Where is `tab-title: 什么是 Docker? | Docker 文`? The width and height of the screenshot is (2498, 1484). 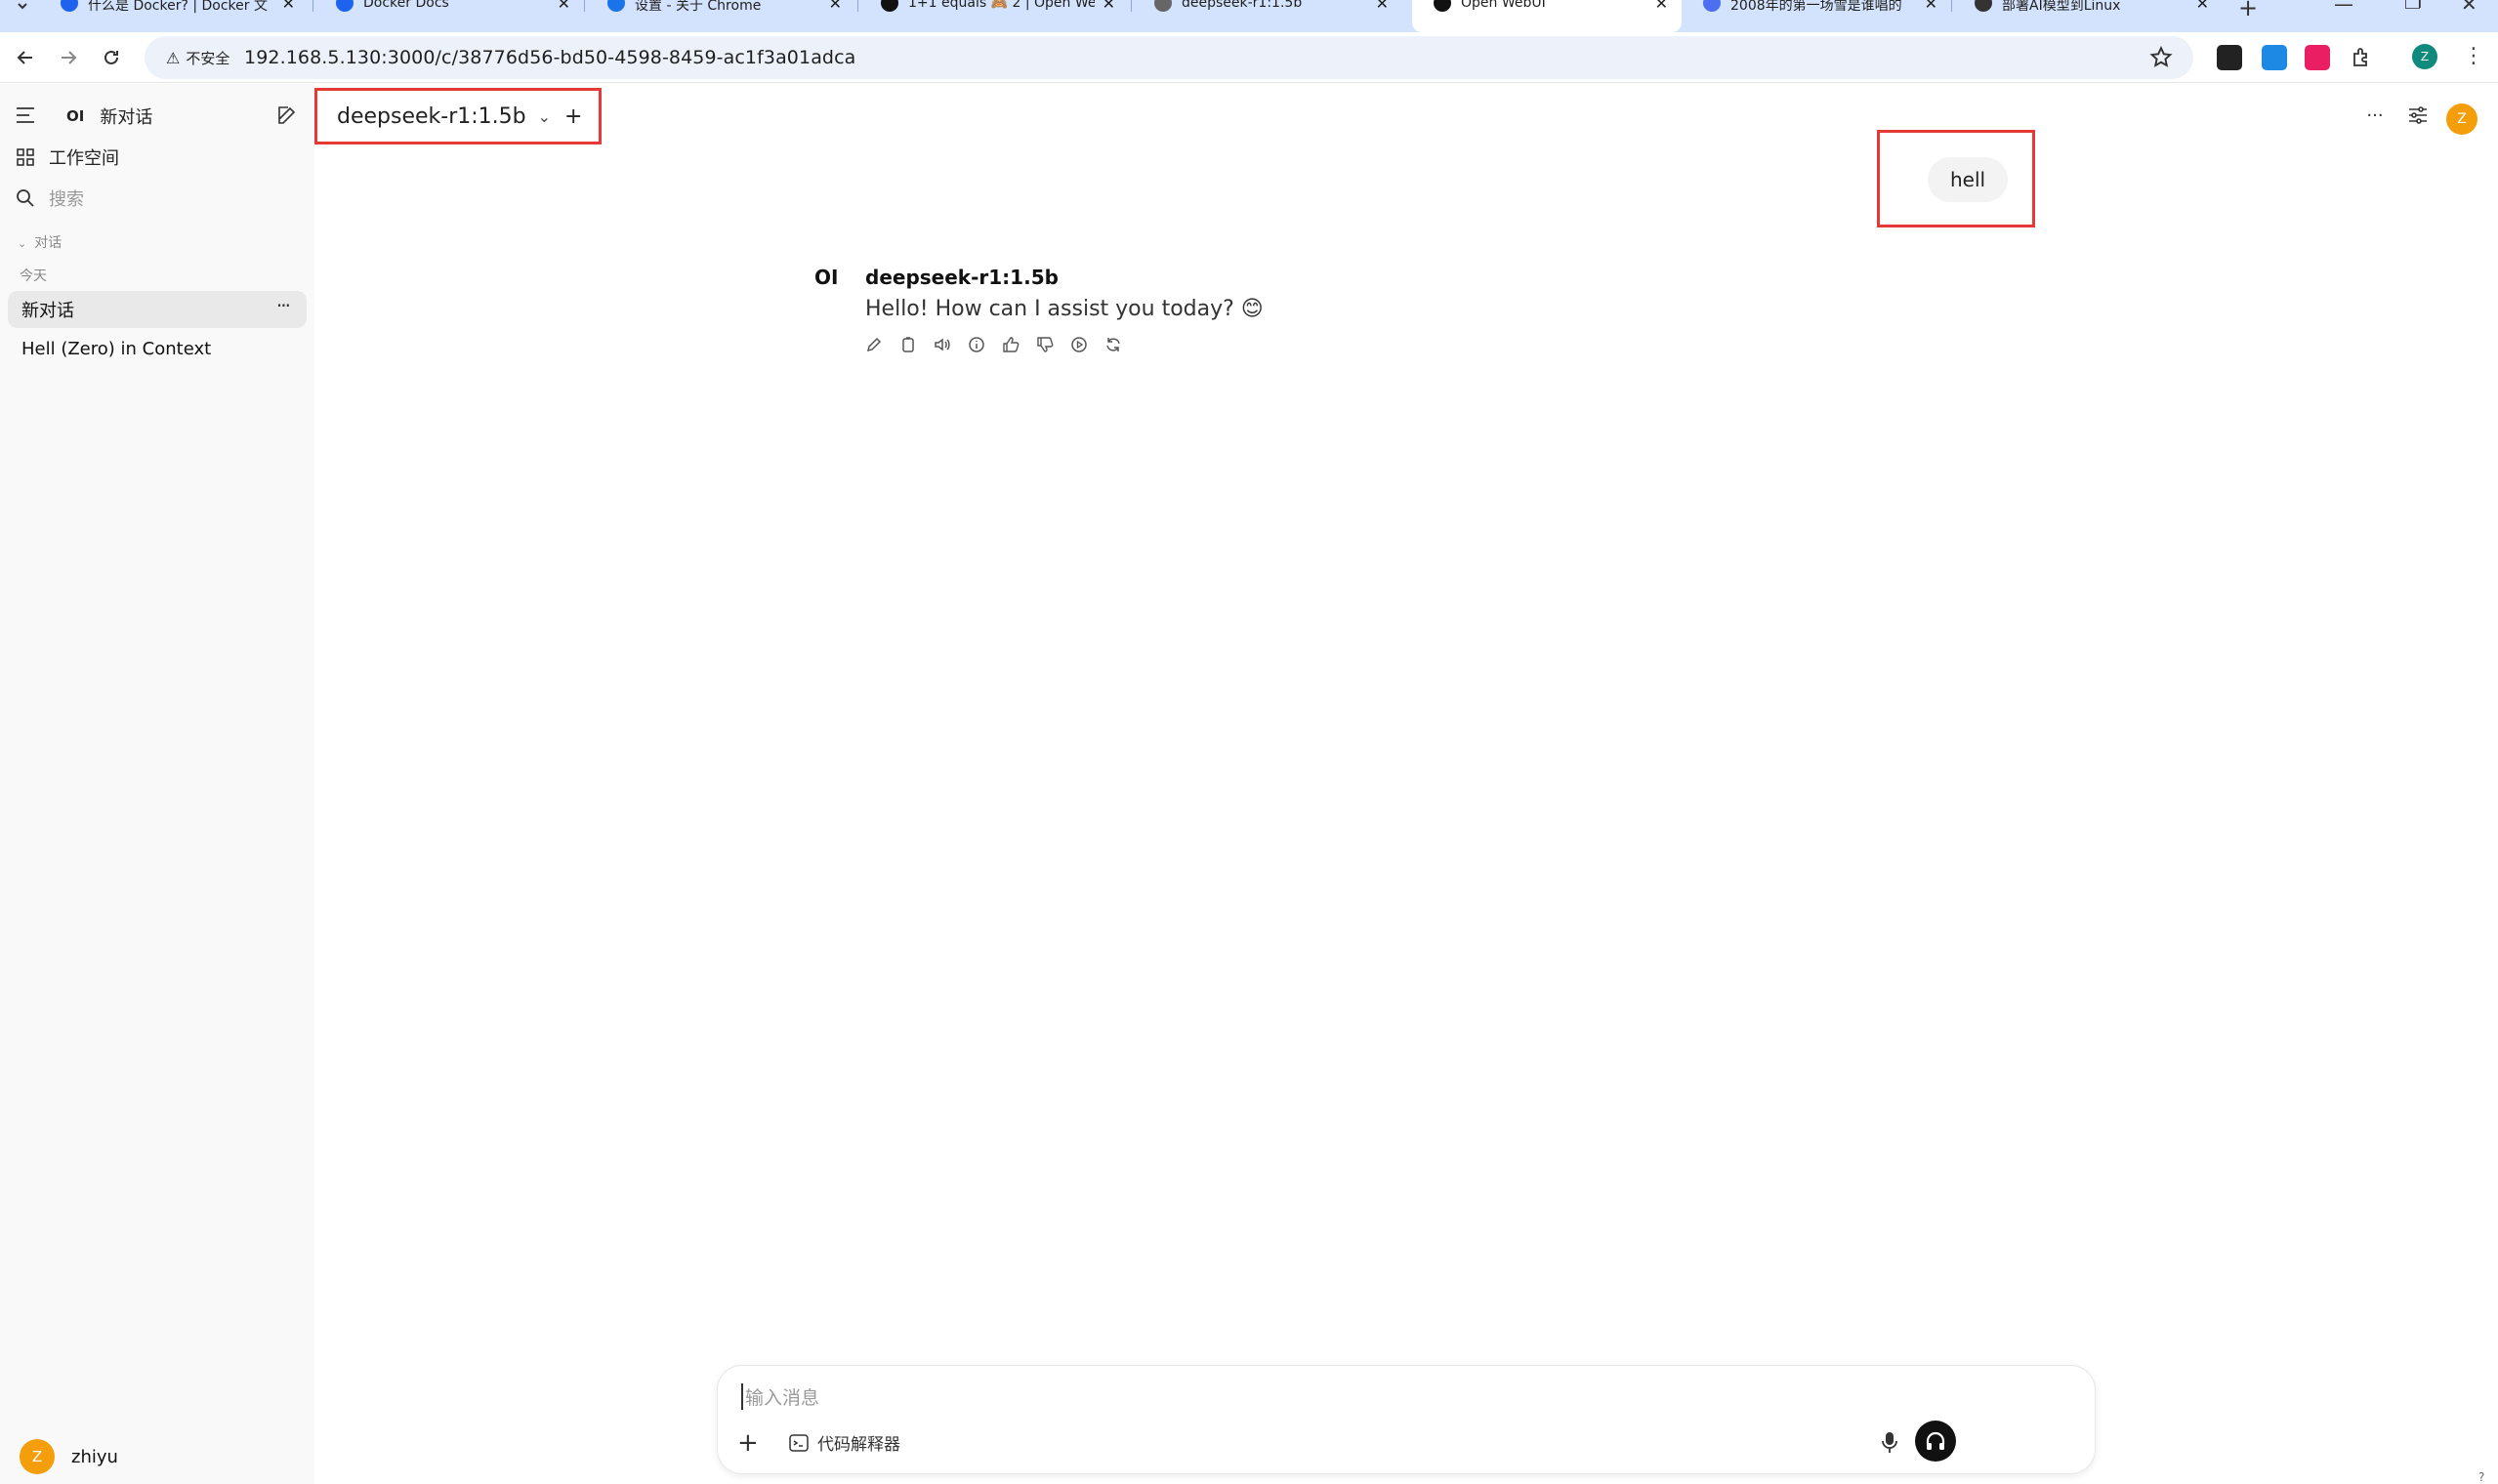 tab-title: 什么是 Docker? | Docker 文 is located at coordinates (178, 7).